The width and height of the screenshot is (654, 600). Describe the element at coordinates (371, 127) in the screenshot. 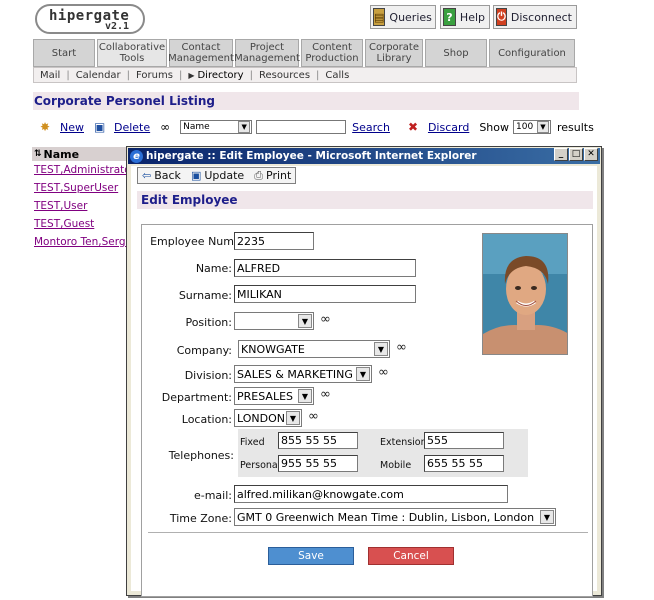

I see `search-link: Search` at that location.